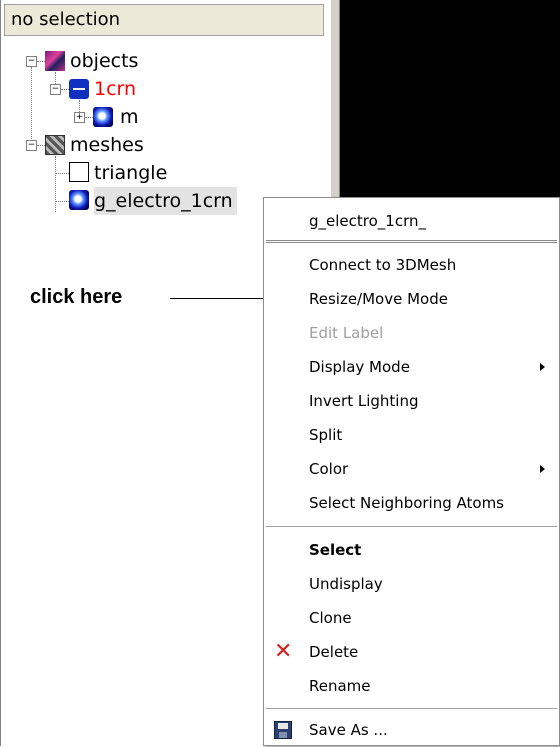  I want to click on annotation-label: click here, so click(76, 297).